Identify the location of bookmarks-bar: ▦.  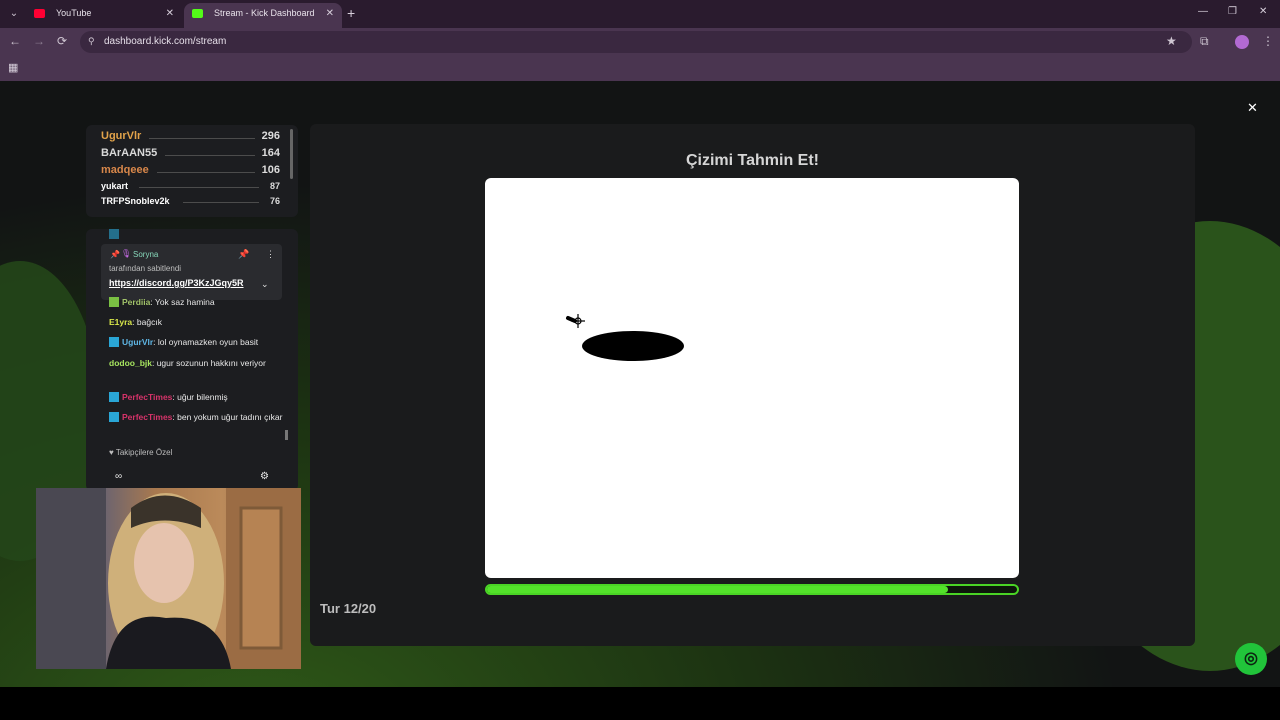
(640, 68).